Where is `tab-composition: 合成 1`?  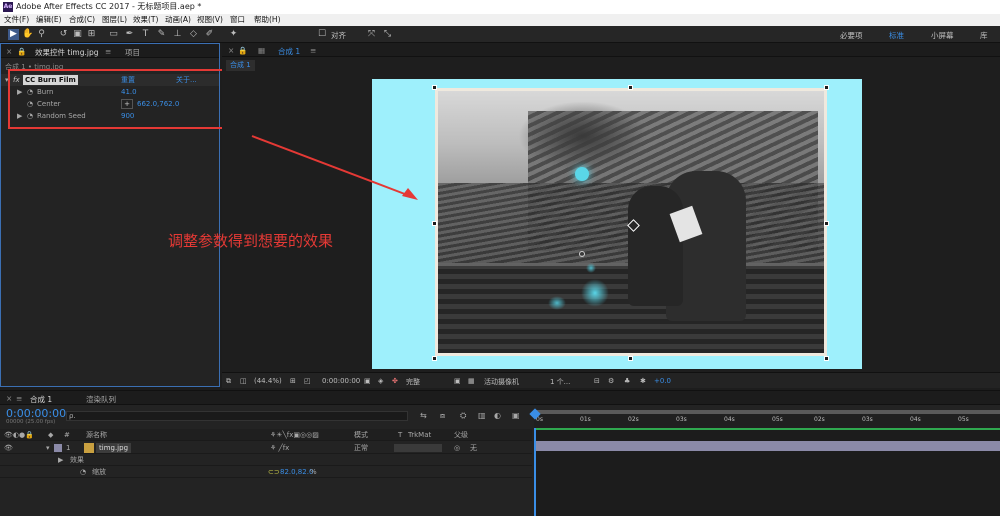 tab-composition: 合成 1 is located at coordinates (289, 51).